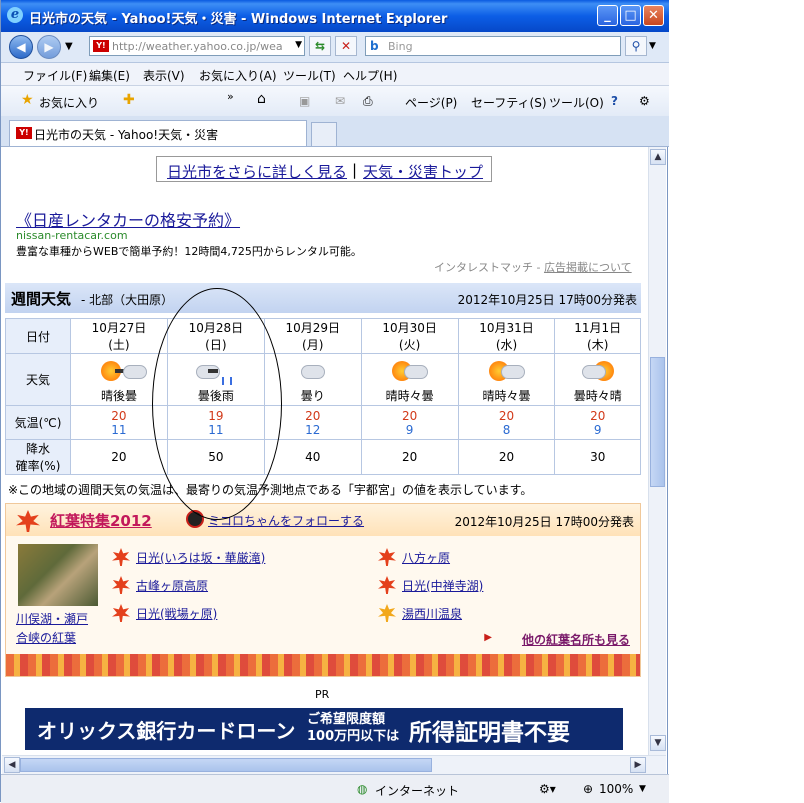 The width and height of the screenshot is (804, 803). Describe the element at coordinates (362, 789) in the screenshot. I see `internet-zone-icon: ◍` at that location.